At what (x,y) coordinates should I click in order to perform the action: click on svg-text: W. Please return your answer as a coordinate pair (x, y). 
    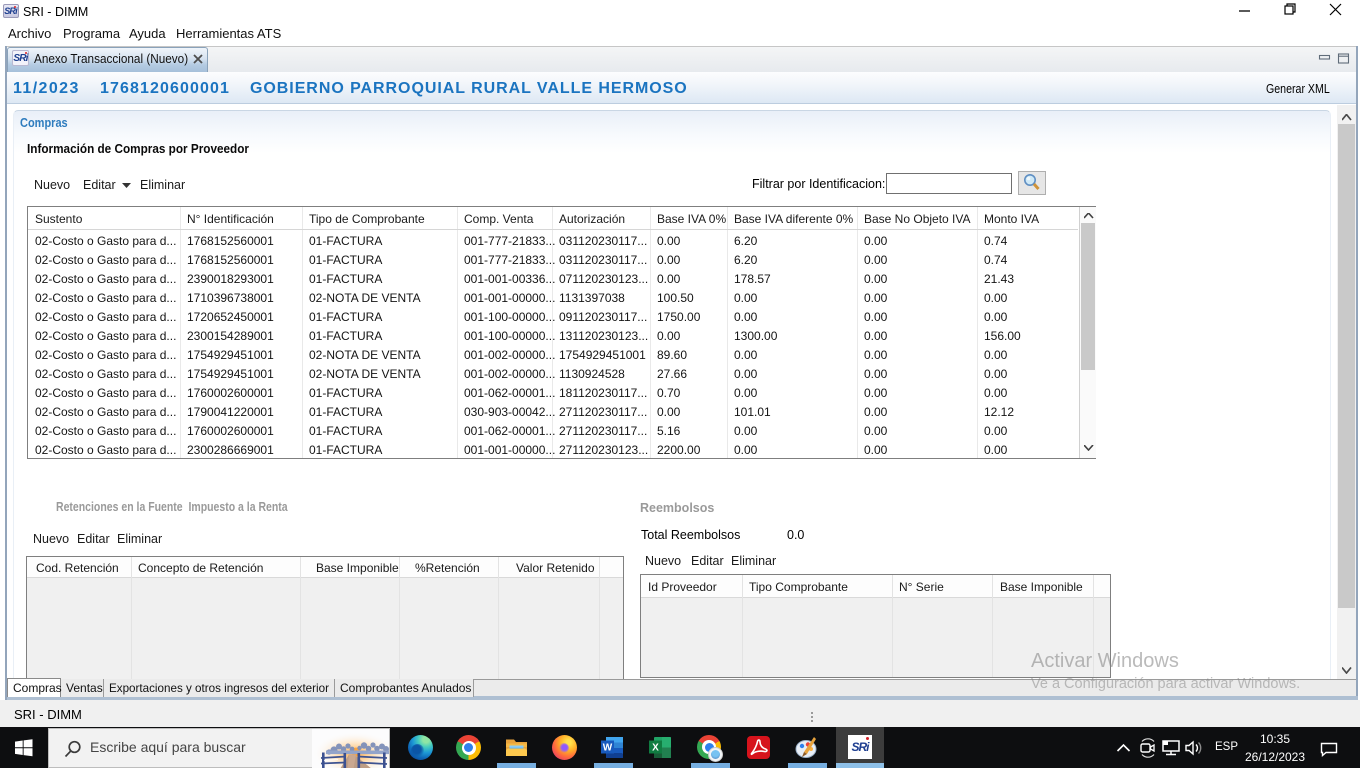
    Looking at the image, I should click on (608, 748).